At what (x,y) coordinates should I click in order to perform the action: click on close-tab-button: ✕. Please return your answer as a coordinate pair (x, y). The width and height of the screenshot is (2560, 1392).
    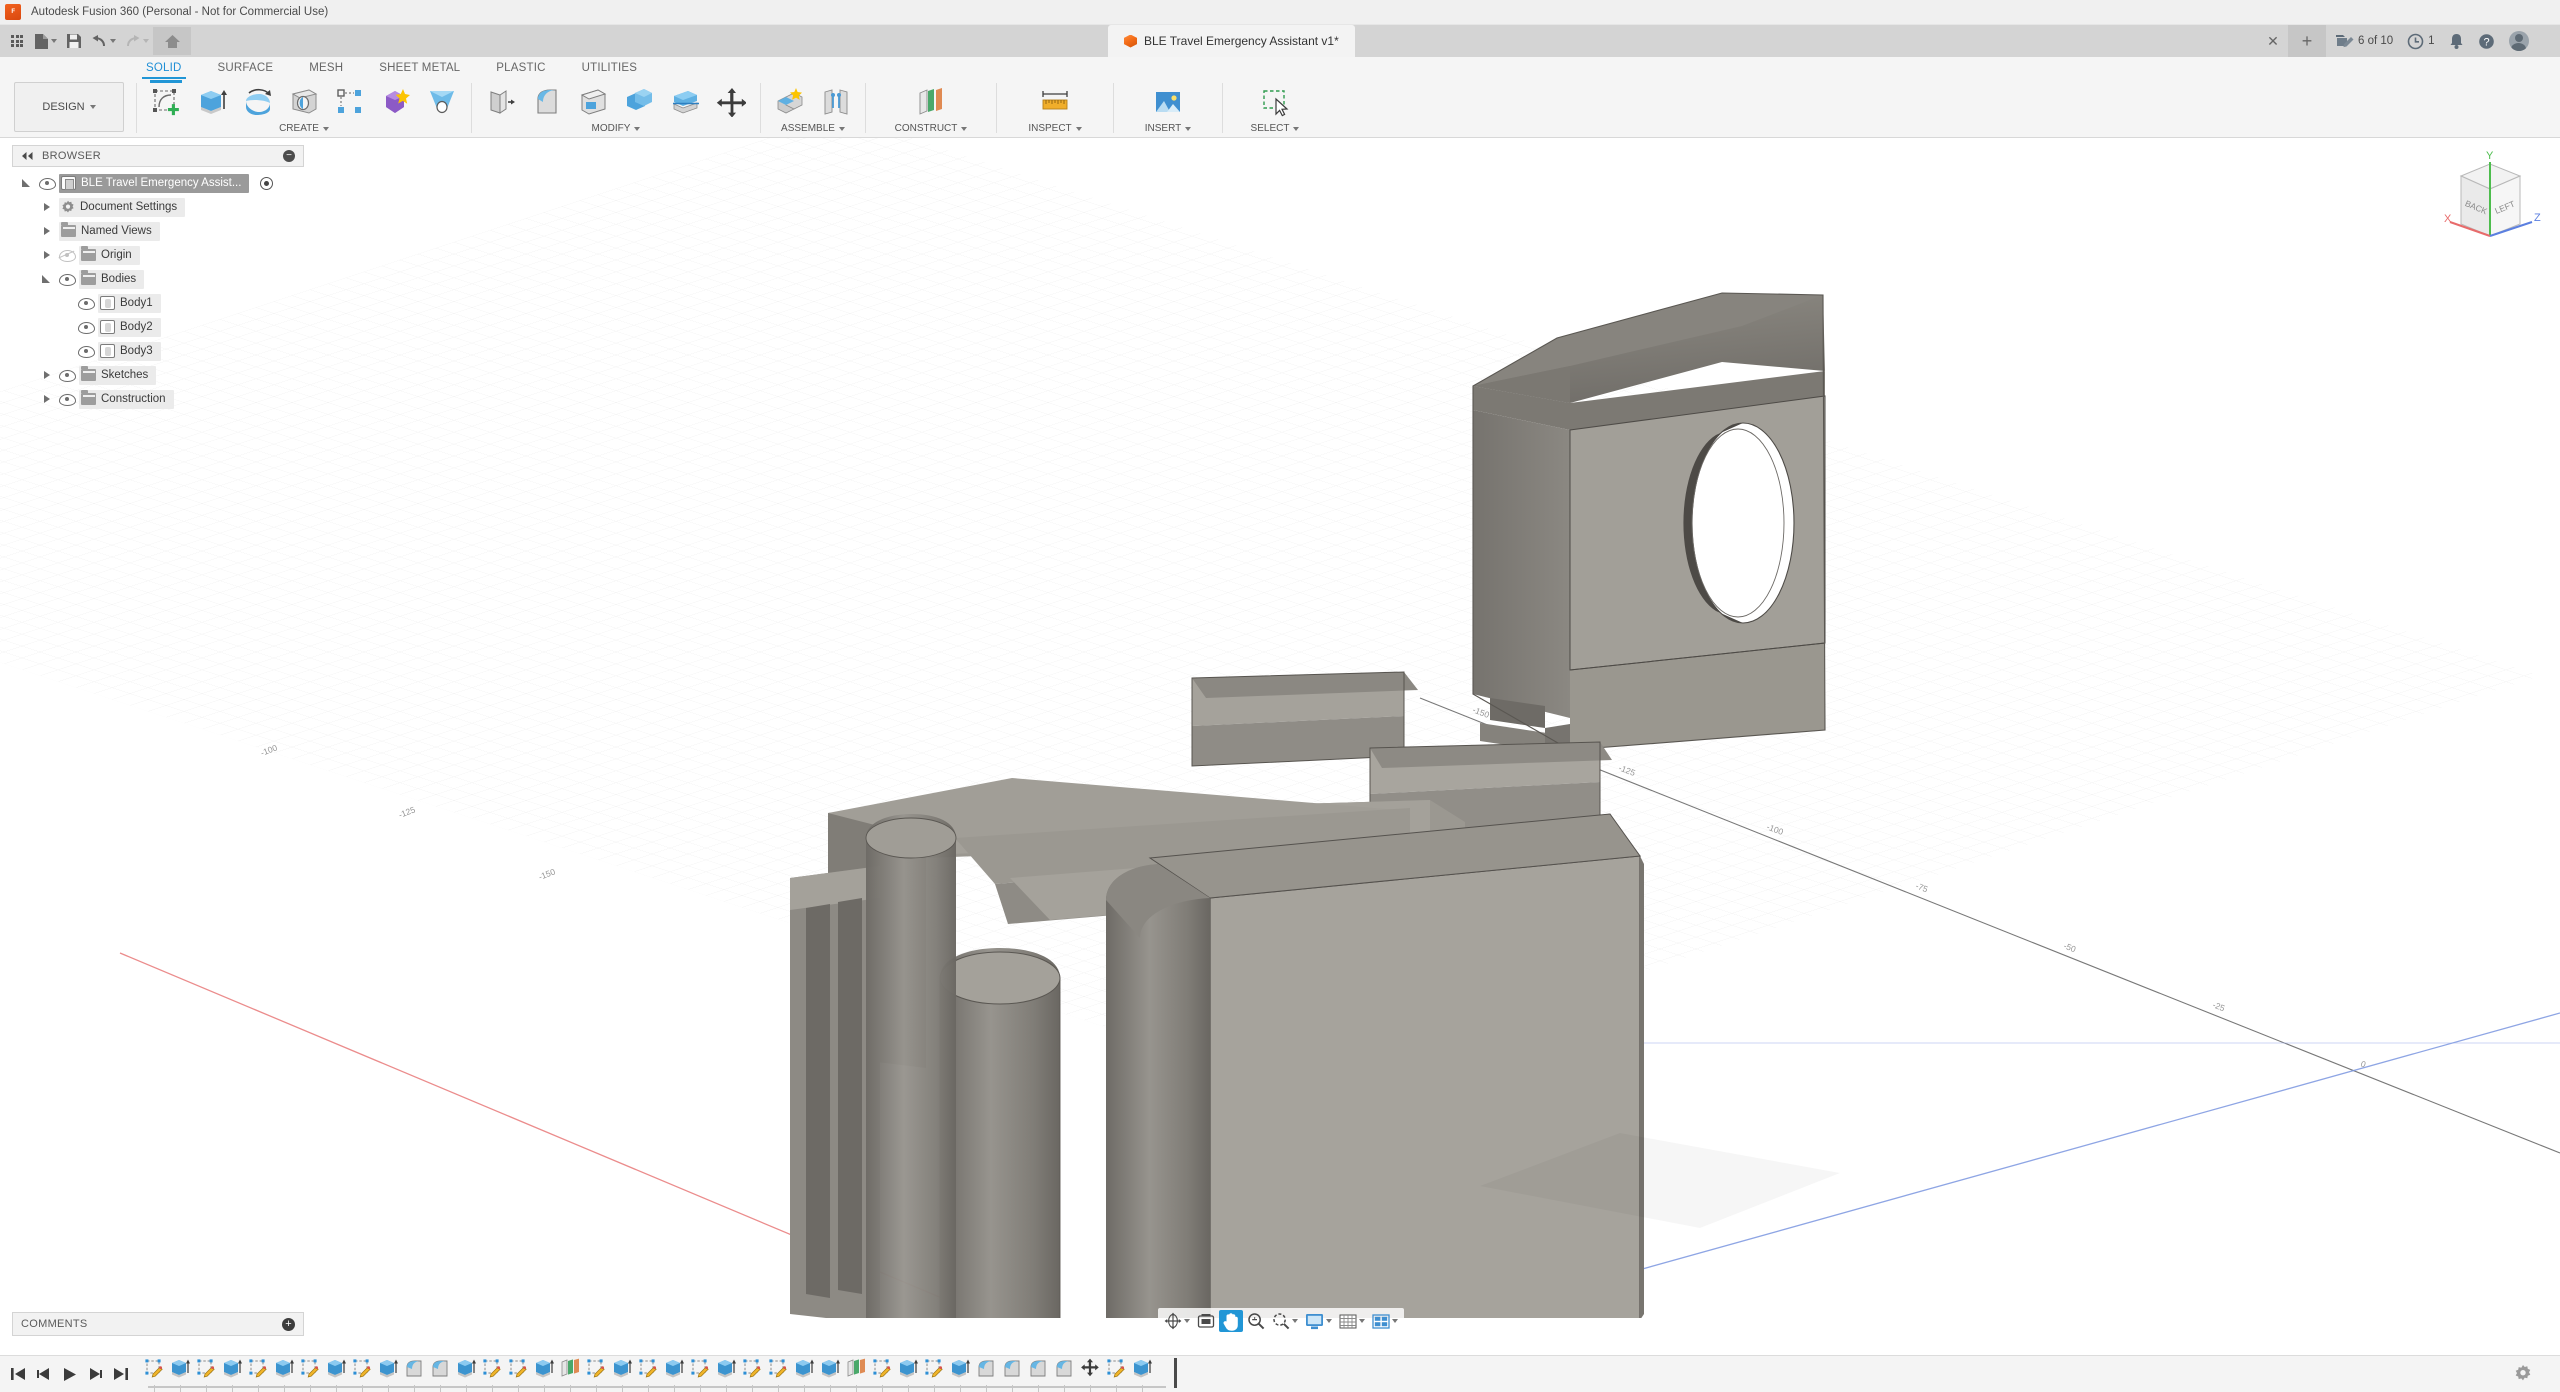
    Looking at the image, I should click on (2273, 41).